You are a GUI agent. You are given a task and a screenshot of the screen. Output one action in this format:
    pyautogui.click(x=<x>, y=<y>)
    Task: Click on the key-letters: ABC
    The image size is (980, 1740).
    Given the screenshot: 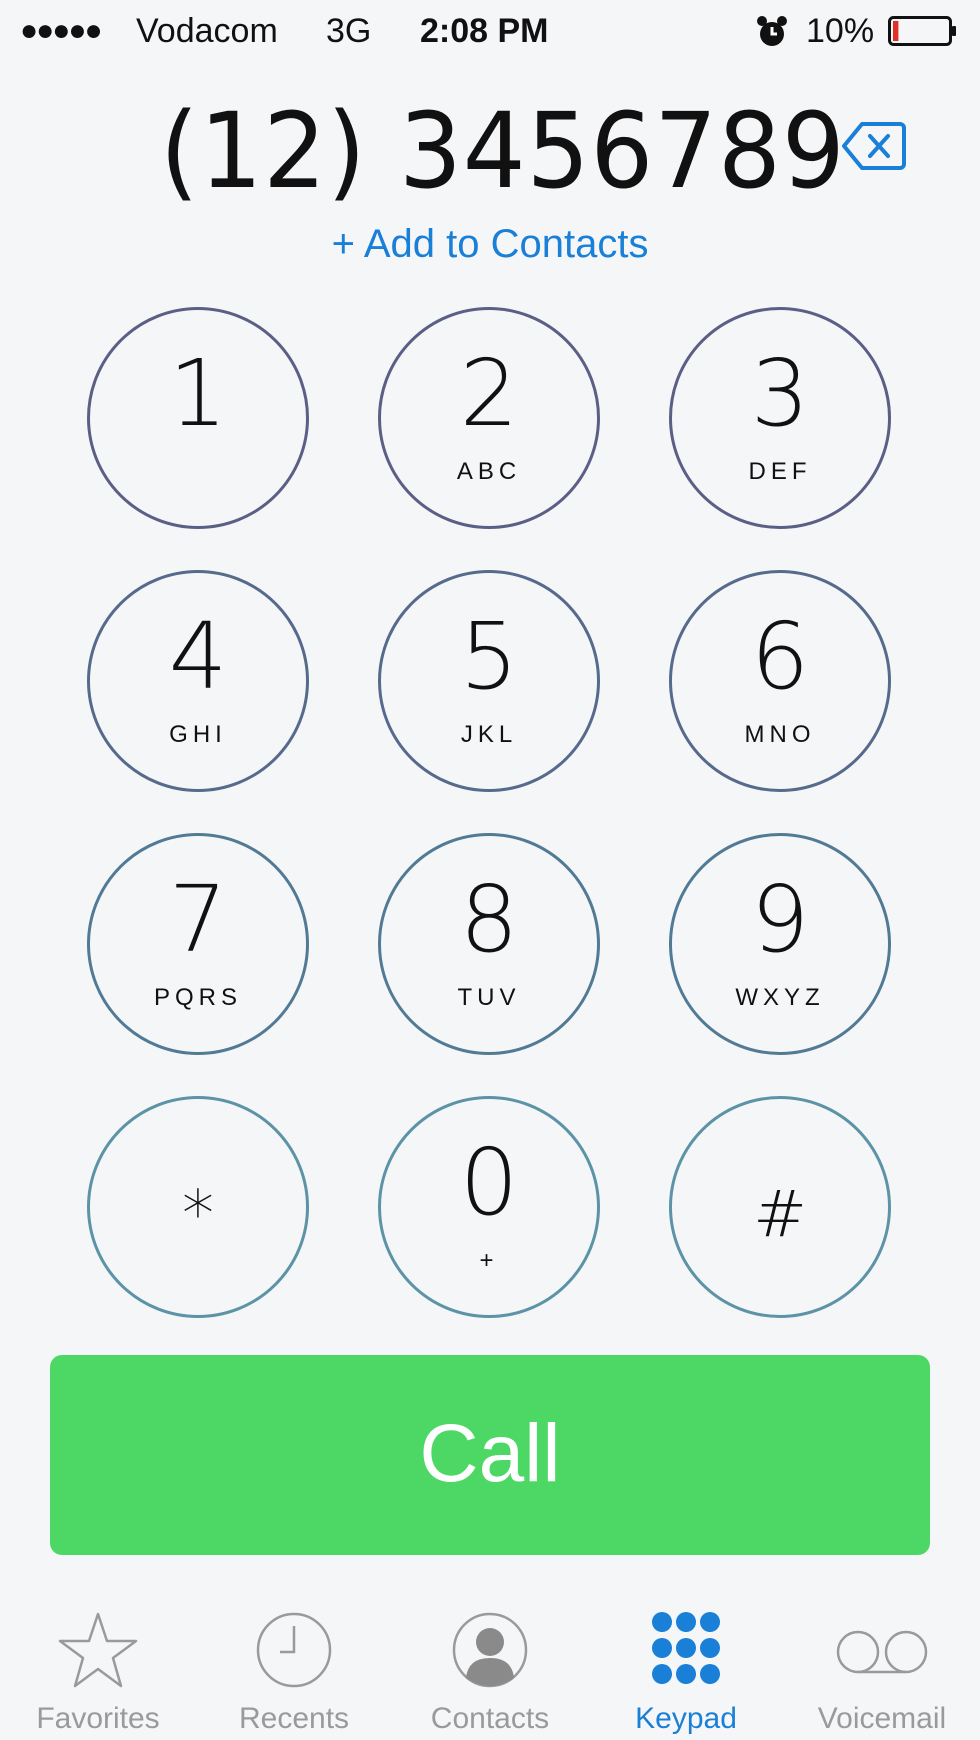 What is the action you would take?
    pyautogui.click(x=489, y=471)
    